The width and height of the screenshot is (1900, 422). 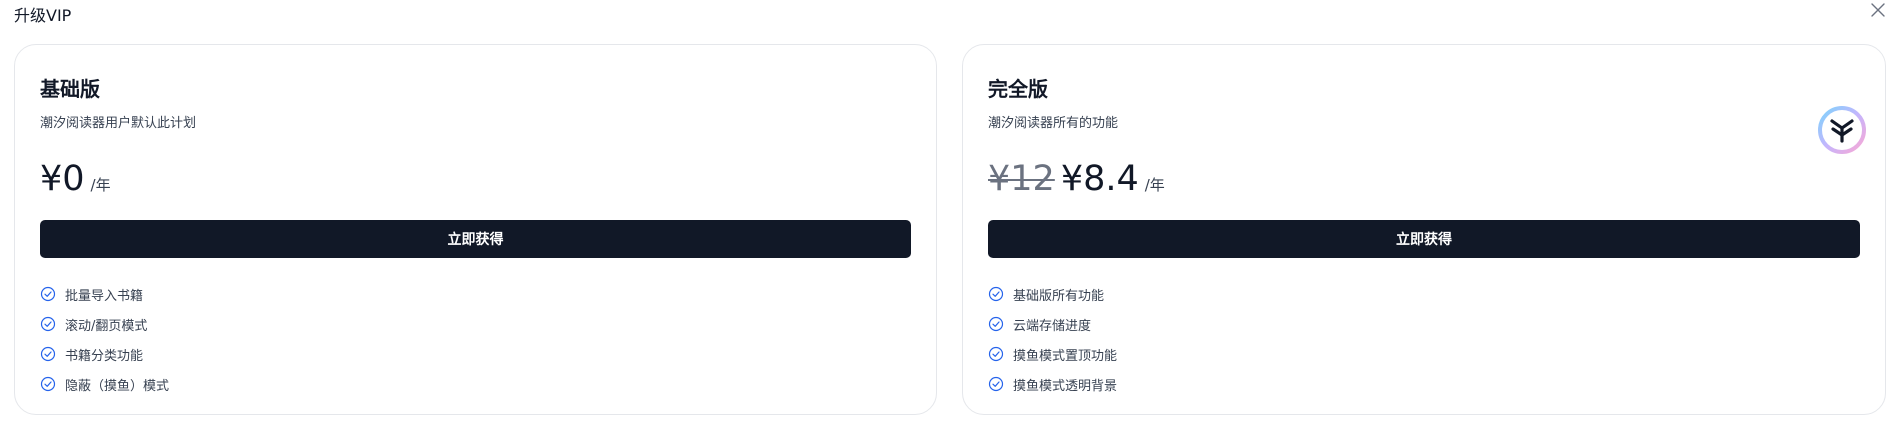 I want to click on feature-item: 基础版所有功能, so click(x=1052, y=294).